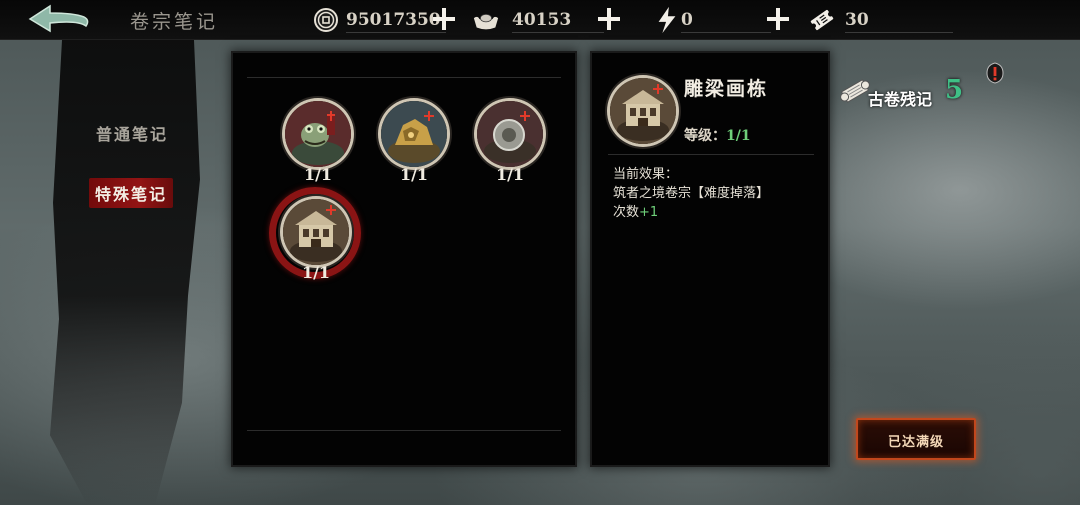  What do you see at coordinates (726, 32) in the screenshot?
I see `stamina-underline` at bounding box center [726, 32].